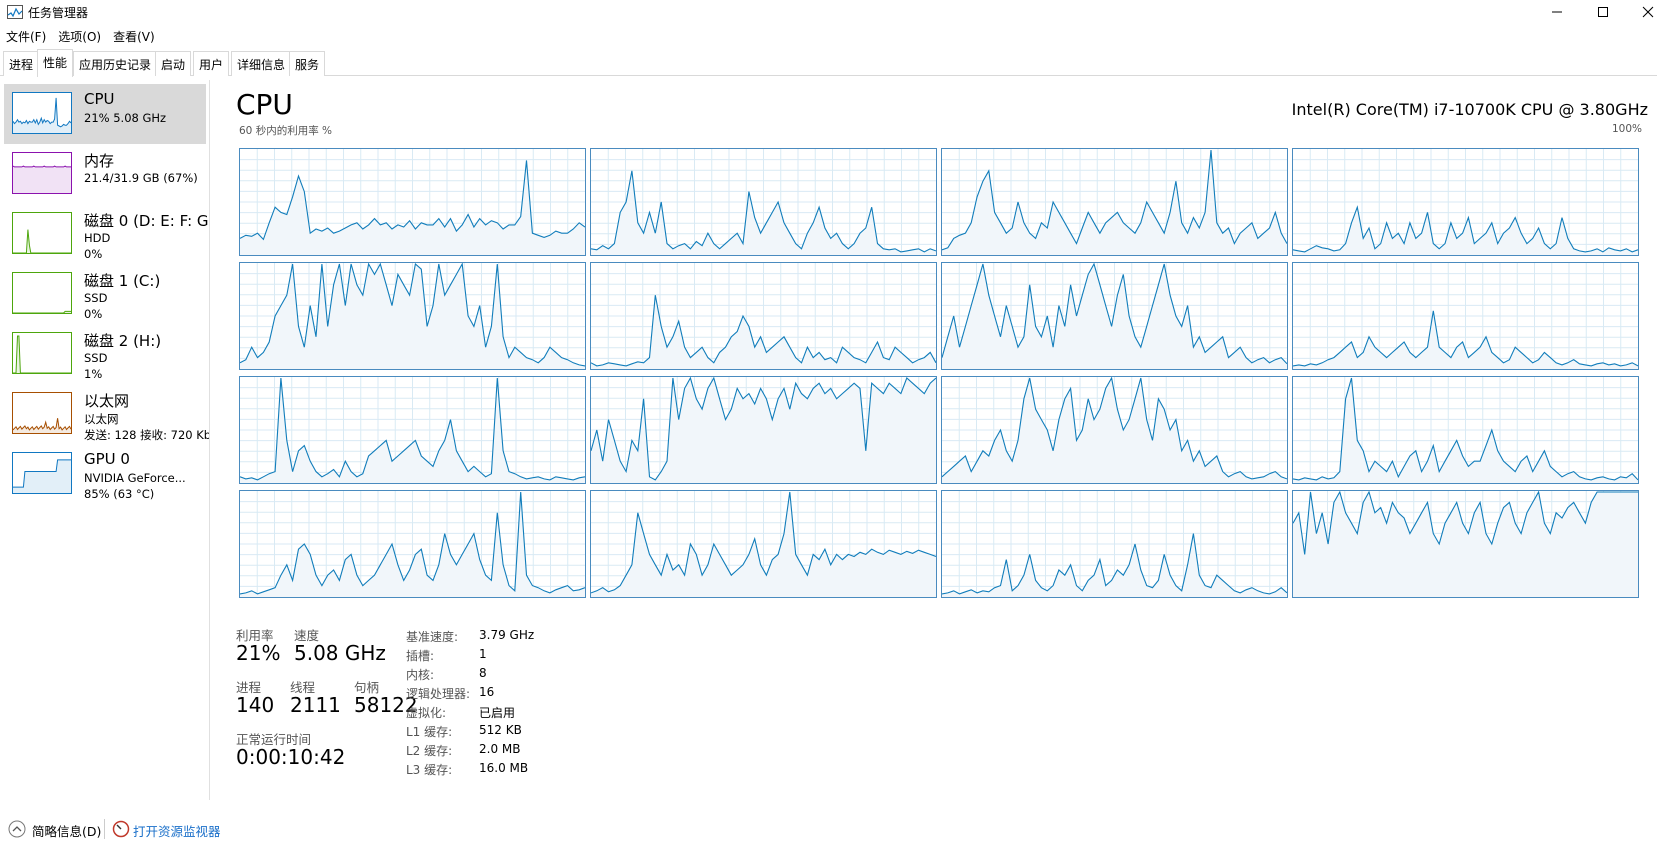 The width and height of the screenshot is (1671, 852). What do you see at coordinates (15, 12) in the screenshot?
I see `task-manager-icon` at bounding box center [15, 12].